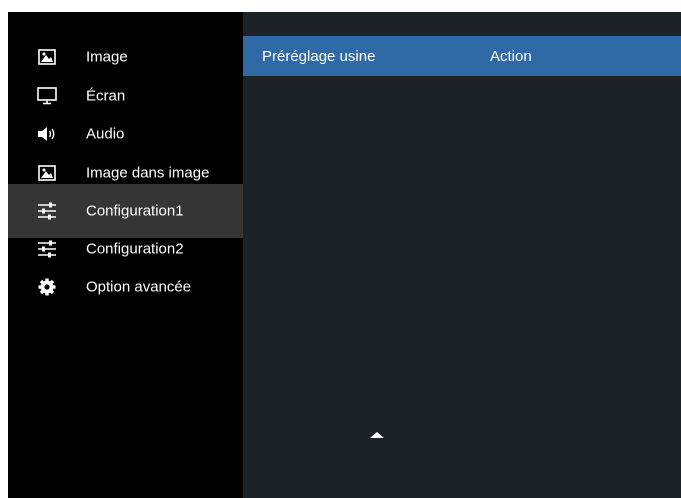  I want to click on menu-item-image: Image, so click(125, 56).